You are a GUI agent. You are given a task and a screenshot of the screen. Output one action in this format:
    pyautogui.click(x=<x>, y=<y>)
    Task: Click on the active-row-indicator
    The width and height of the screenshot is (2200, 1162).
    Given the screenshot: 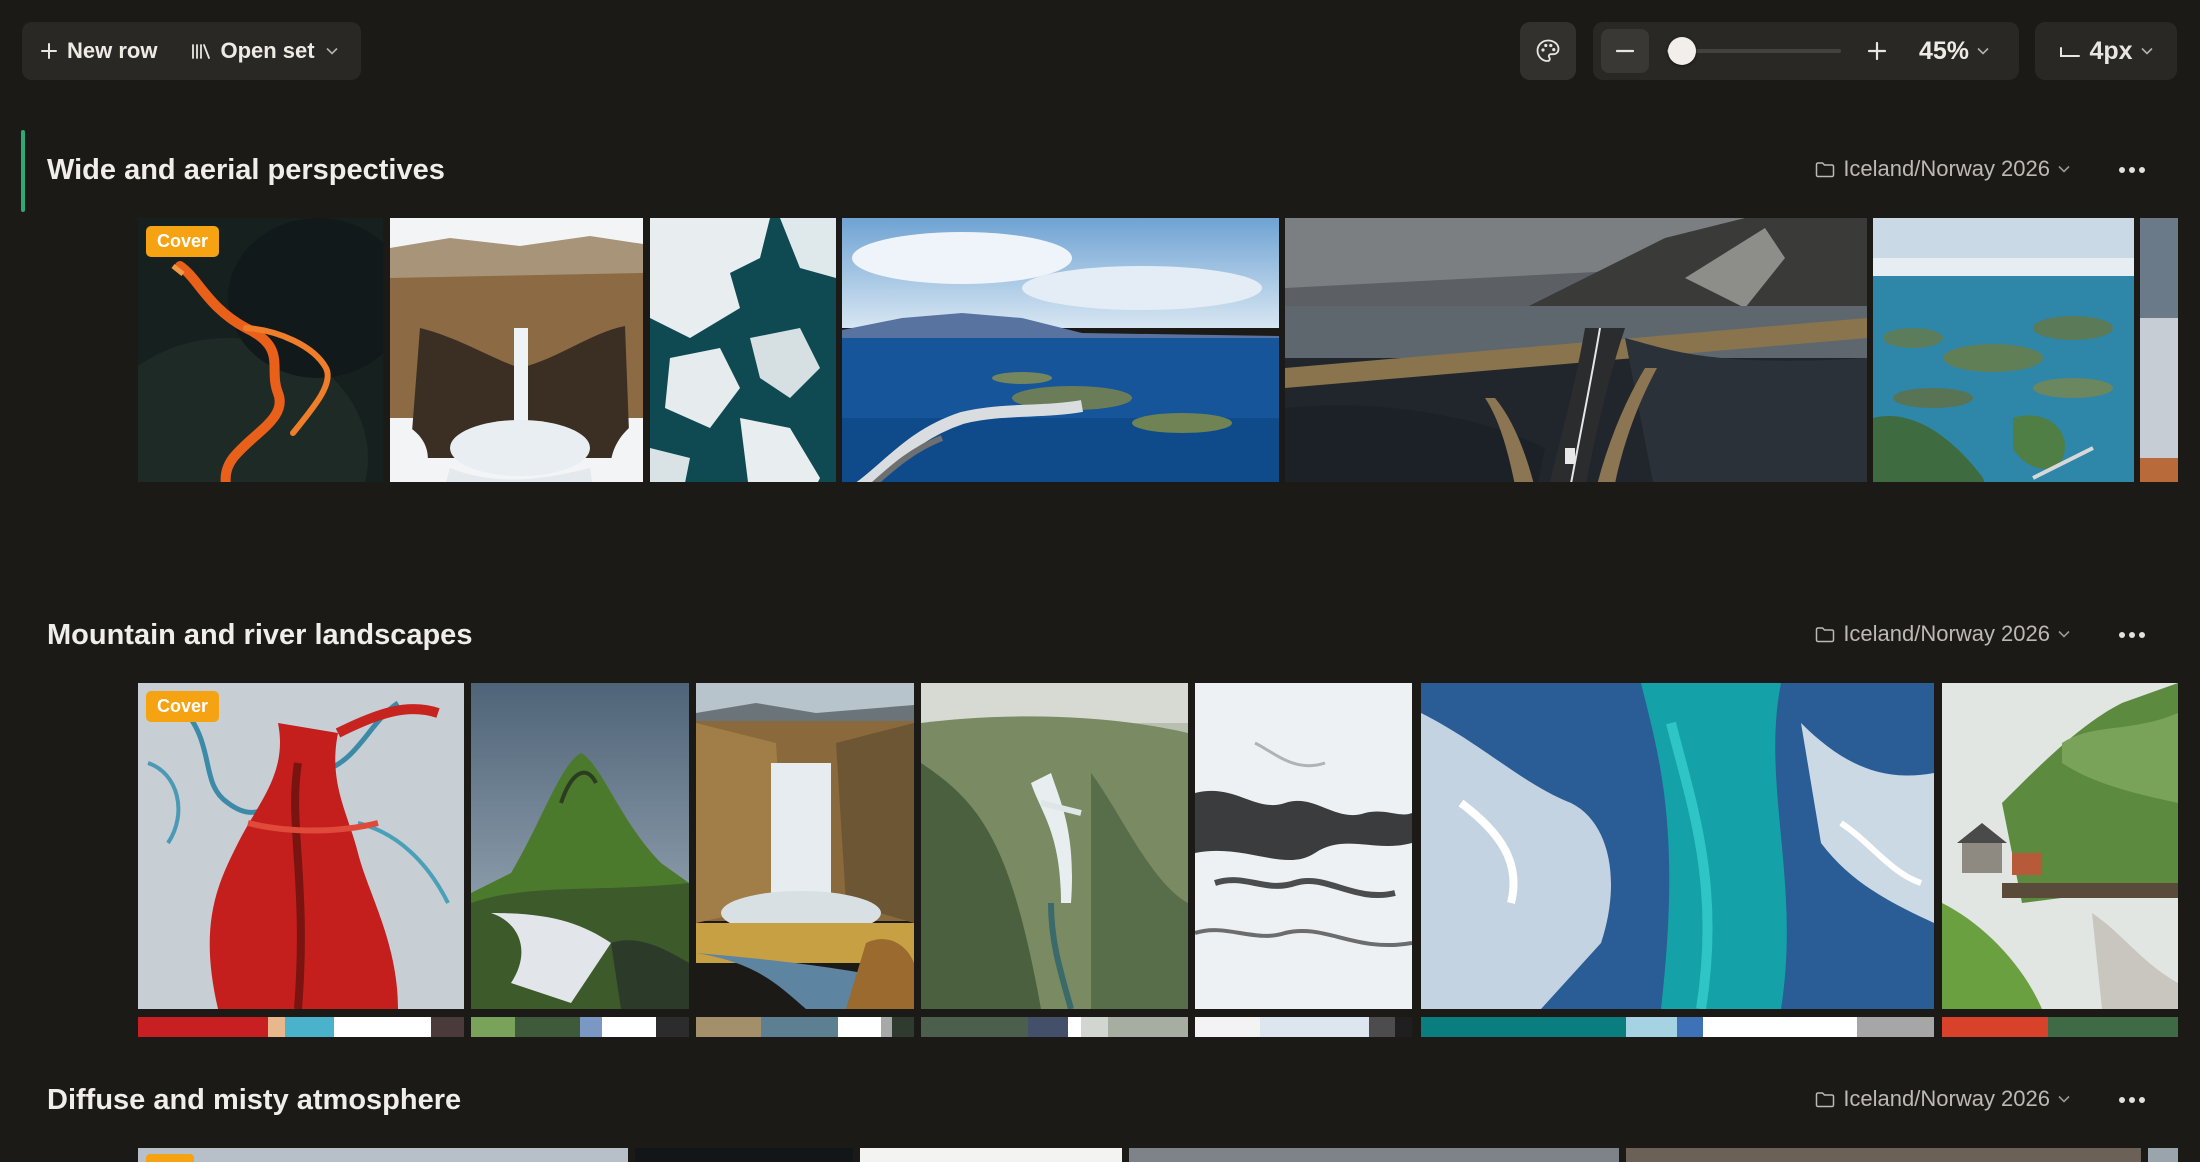 What is the action you would take?
    pyautogui.click(x=23, y=171)
    